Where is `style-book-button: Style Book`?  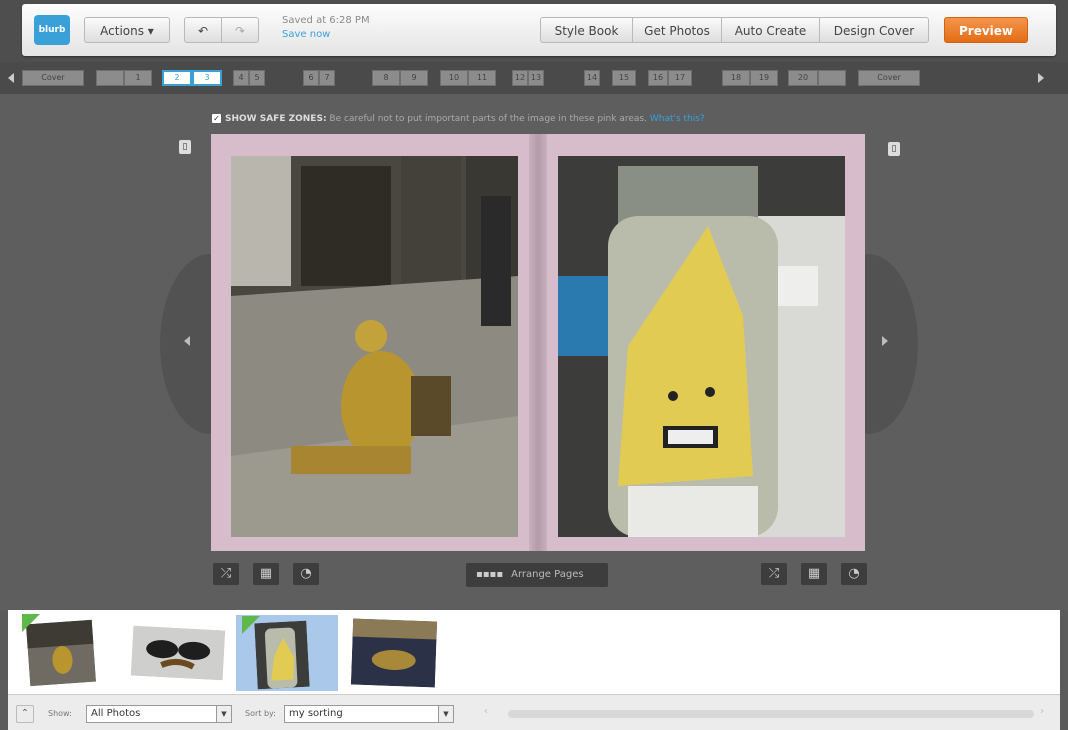
style-book-button: Style Book is located at coordinates (586, 30).